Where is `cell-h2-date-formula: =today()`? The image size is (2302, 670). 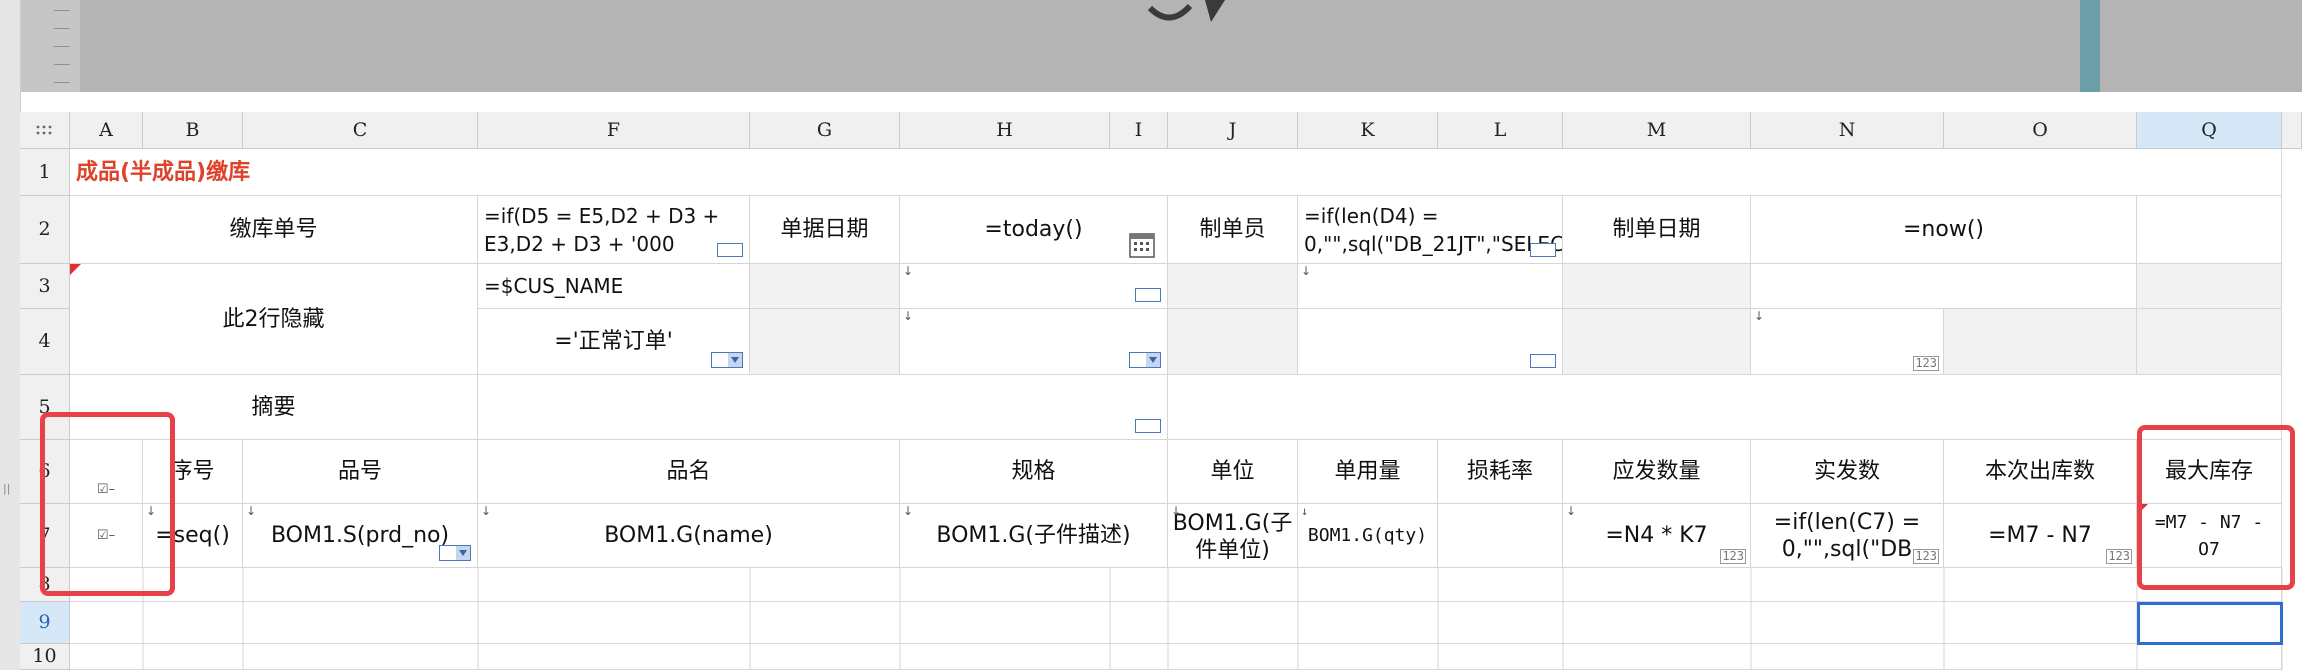 cell-h2-date-formula: =today() is located at coordinates (1034, 230).